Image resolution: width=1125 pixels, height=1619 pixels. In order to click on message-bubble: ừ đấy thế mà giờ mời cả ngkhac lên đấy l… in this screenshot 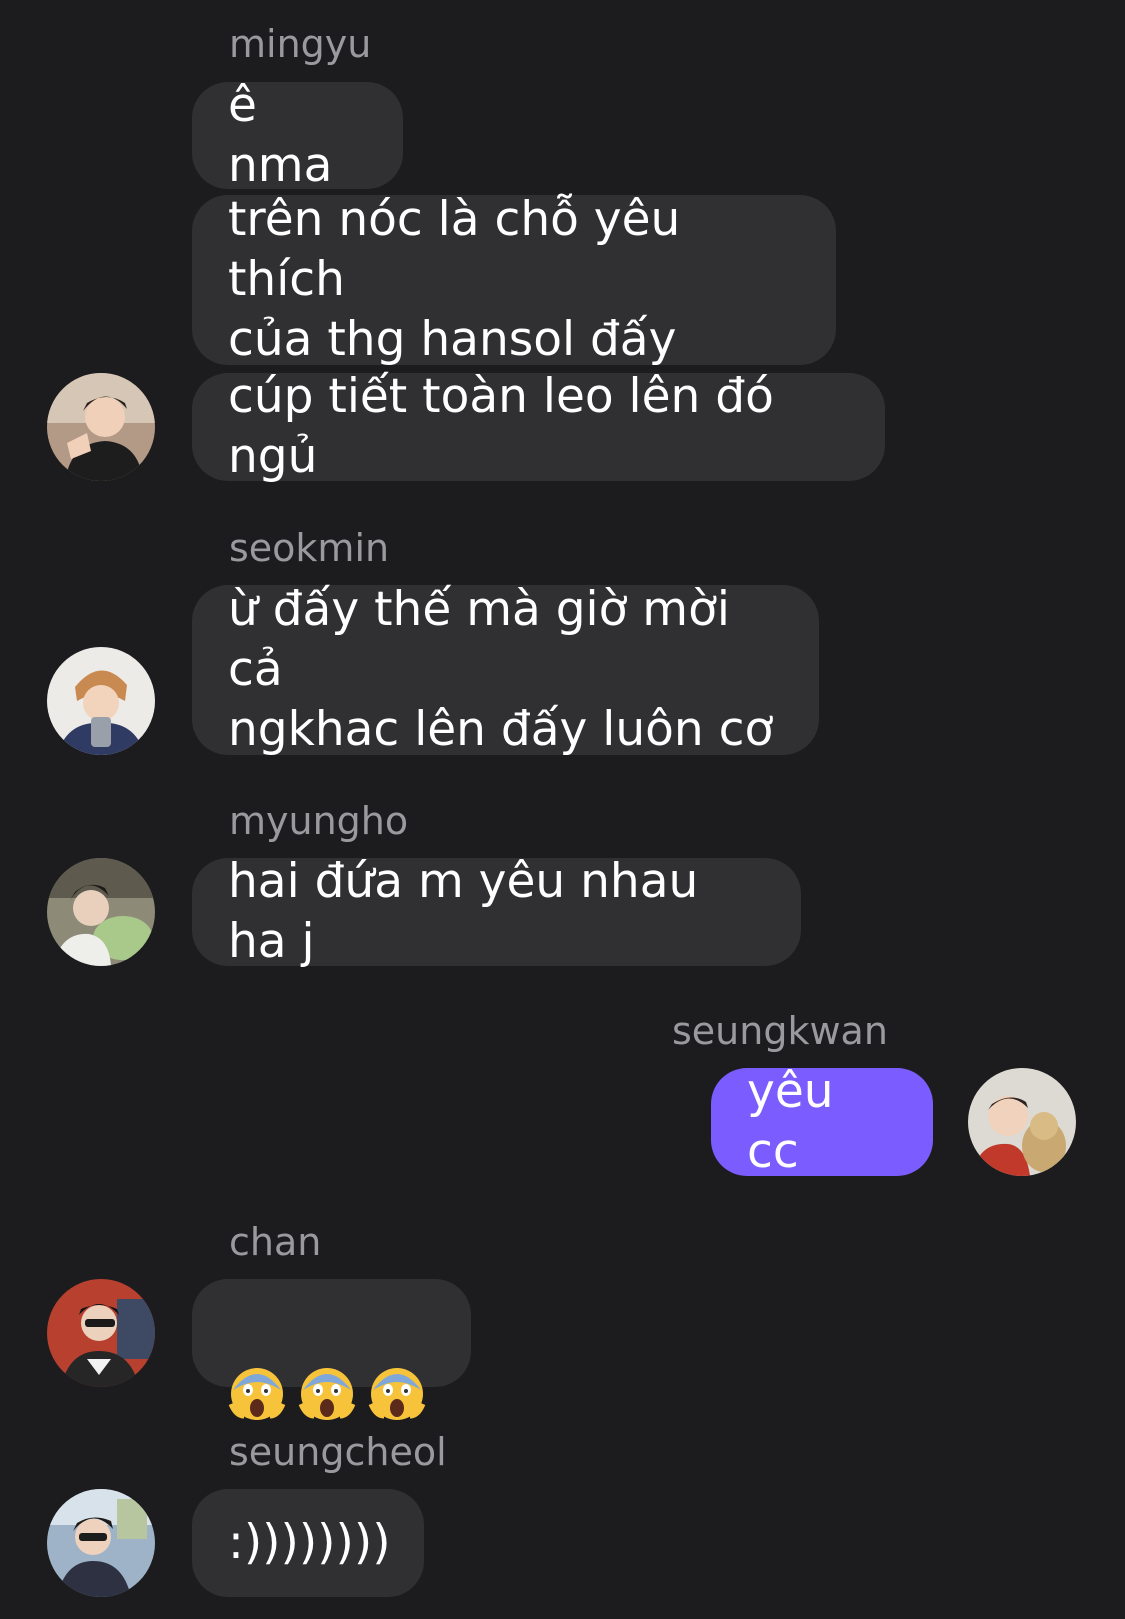, I will do `click(505, 669)`.